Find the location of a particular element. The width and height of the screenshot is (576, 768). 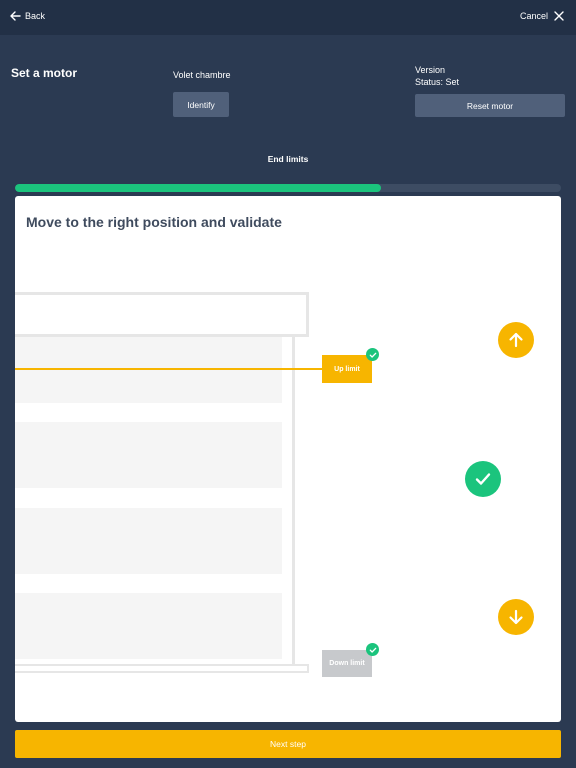

status-text: Status: Set is located at coordinates (437, 82).